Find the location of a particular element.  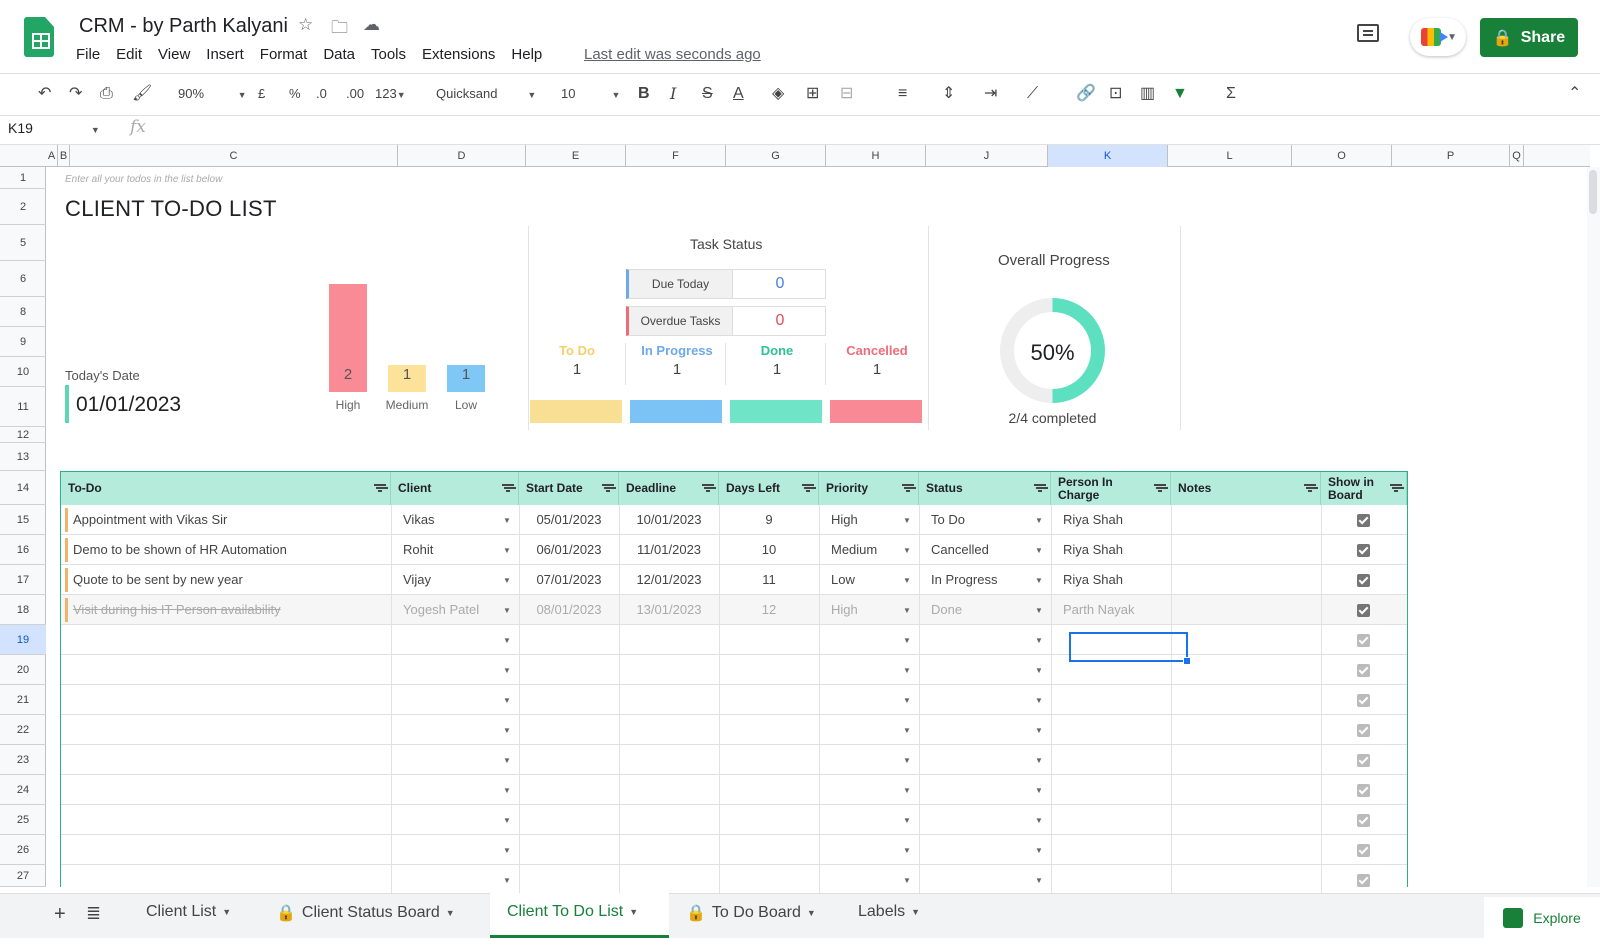

menu-item-file: File is located at coordinates (92, 55).